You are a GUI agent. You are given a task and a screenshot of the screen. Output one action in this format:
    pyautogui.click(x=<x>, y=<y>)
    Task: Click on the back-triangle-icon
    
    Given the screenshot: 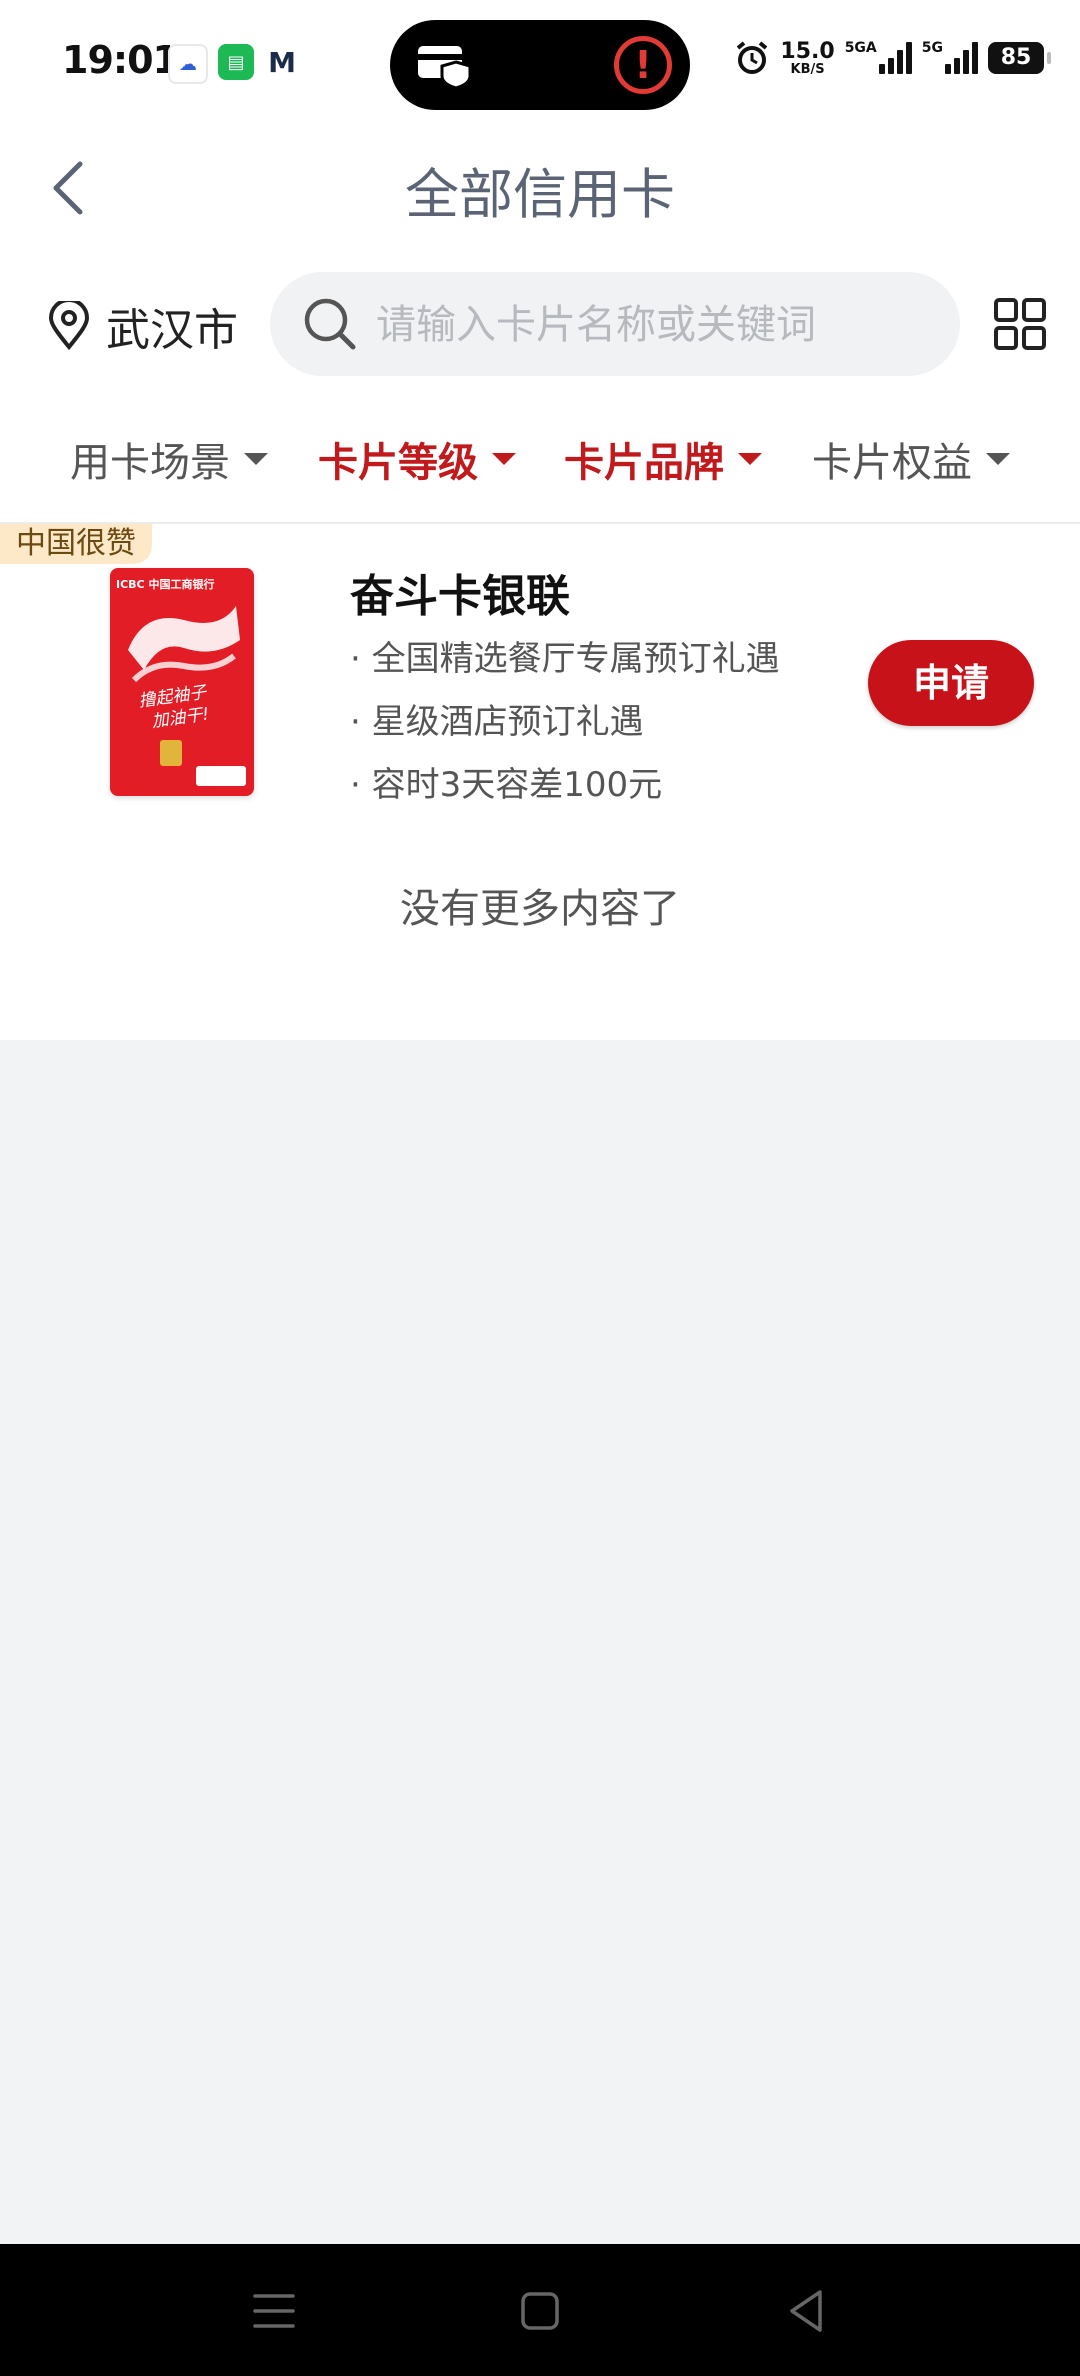 What is the action you would take?
    pyautogui.click(x=807, y=2311)
    